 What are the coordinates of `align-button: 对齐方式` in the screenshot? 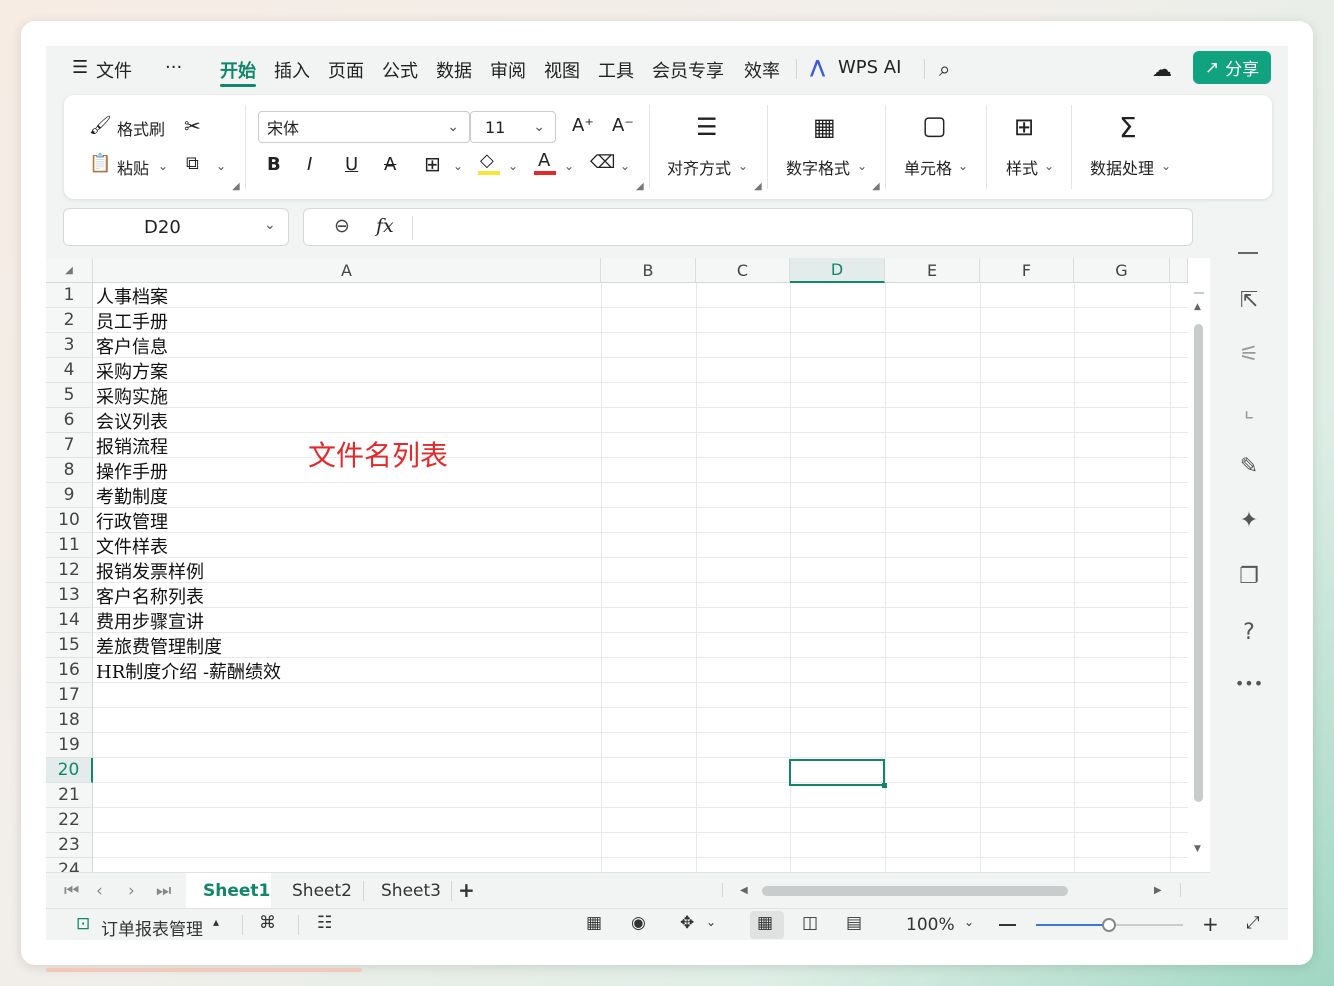 It's located at (699, 167).